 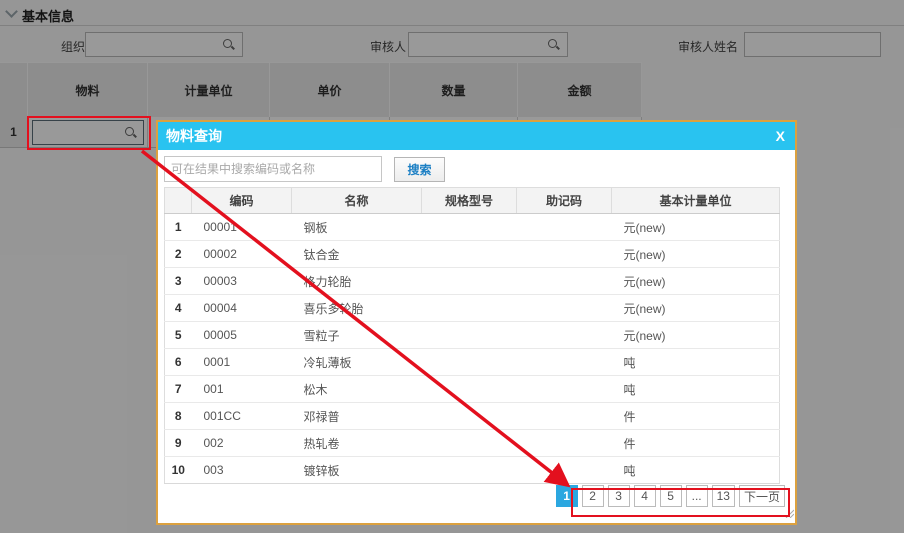 What do you see at coordinates (761, 496) in the screenshot?
I see `next-page-button: 下一页` at bounding box center [761, 496].